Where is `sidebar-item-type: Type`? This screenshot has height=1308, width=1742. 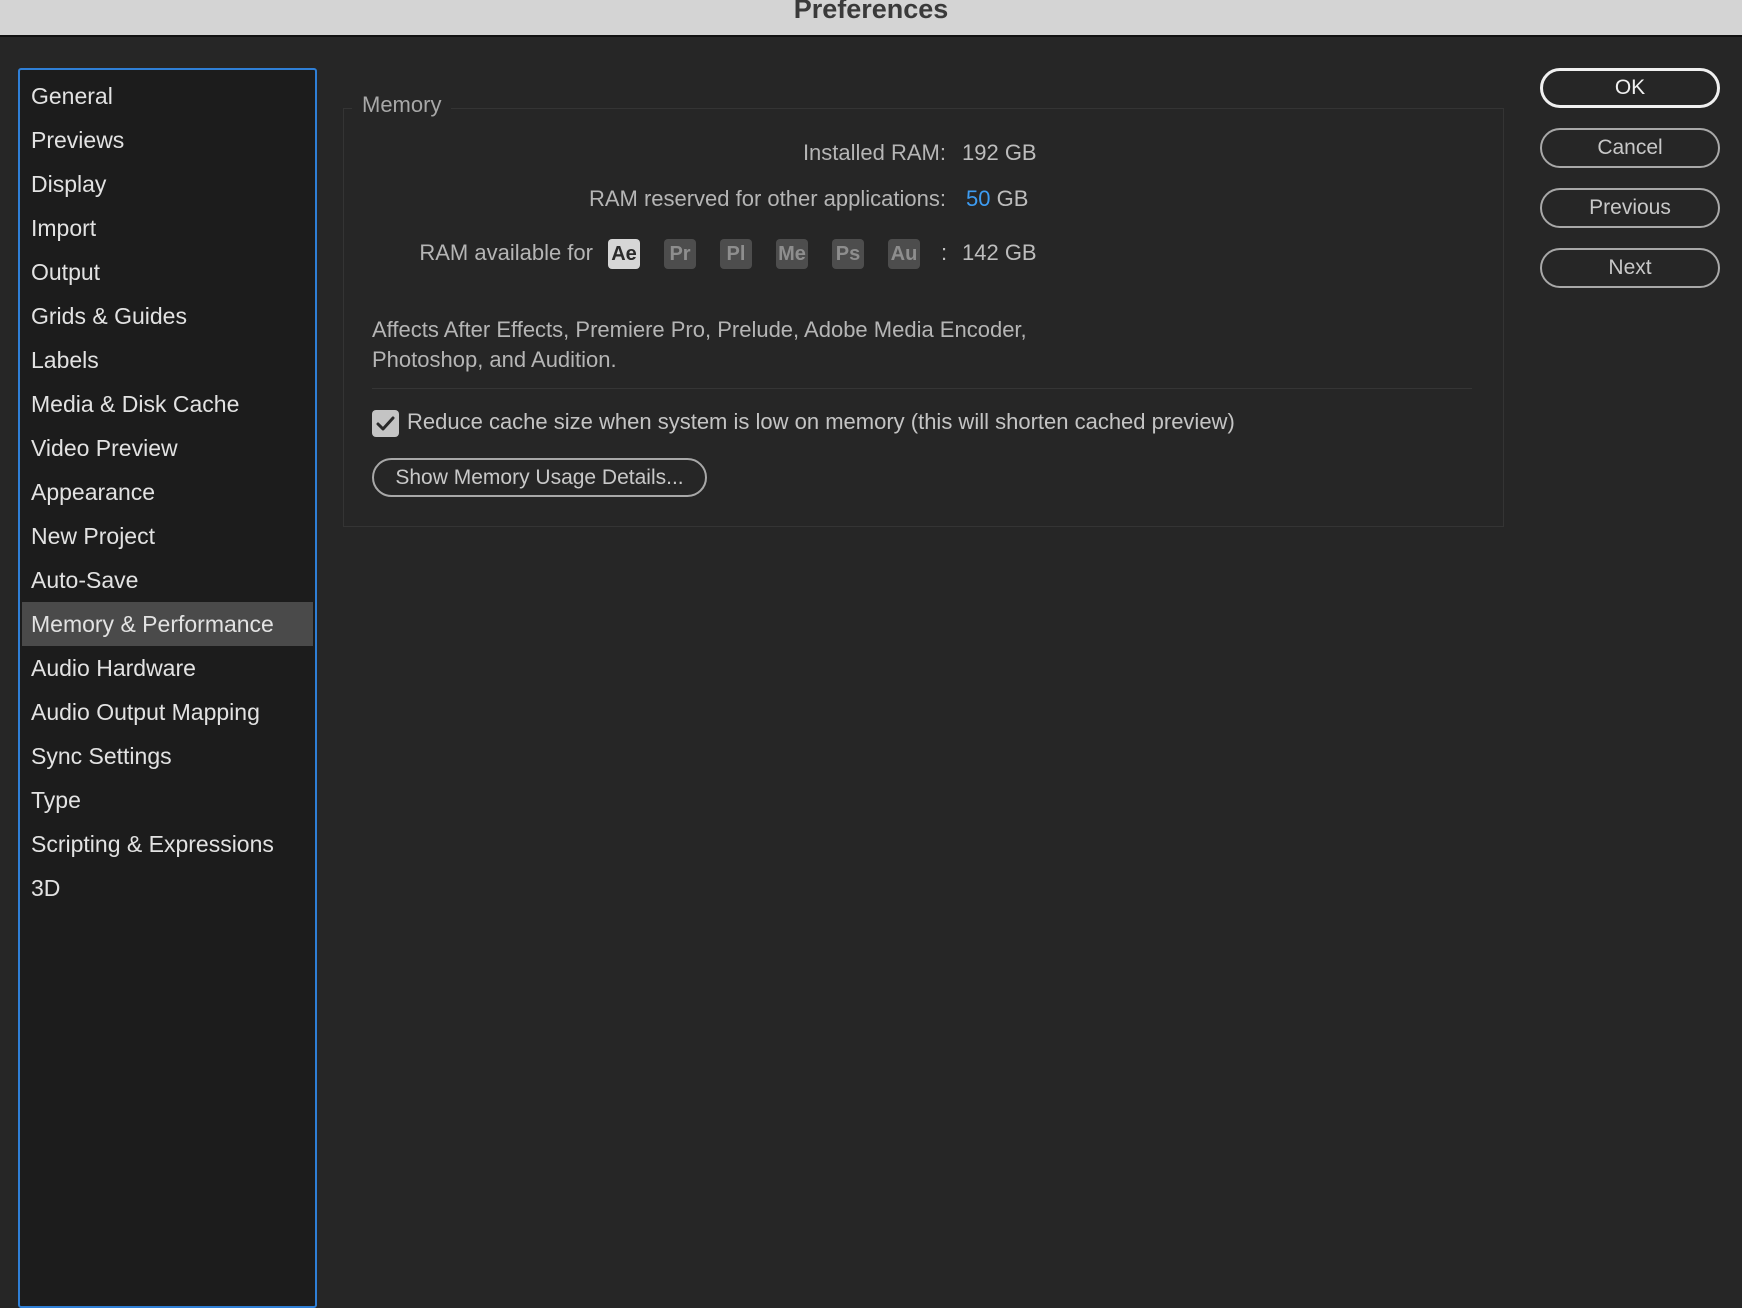
sidebar-item-type: Type is located at coordinates (167, 800).